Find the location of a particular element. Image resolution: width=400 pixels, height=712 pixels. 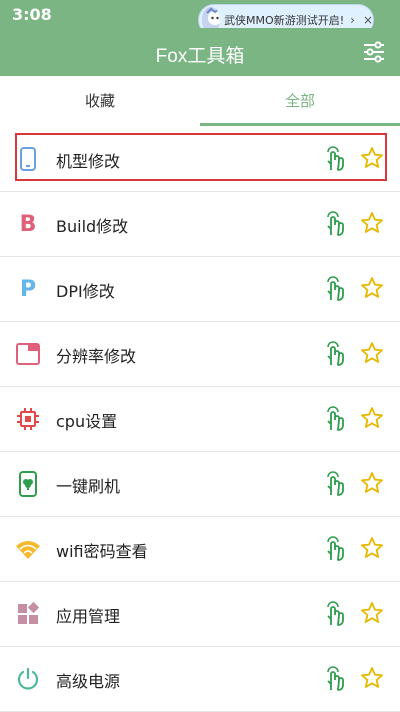

notification-close-icon: × is located at coordinates (368, 20).